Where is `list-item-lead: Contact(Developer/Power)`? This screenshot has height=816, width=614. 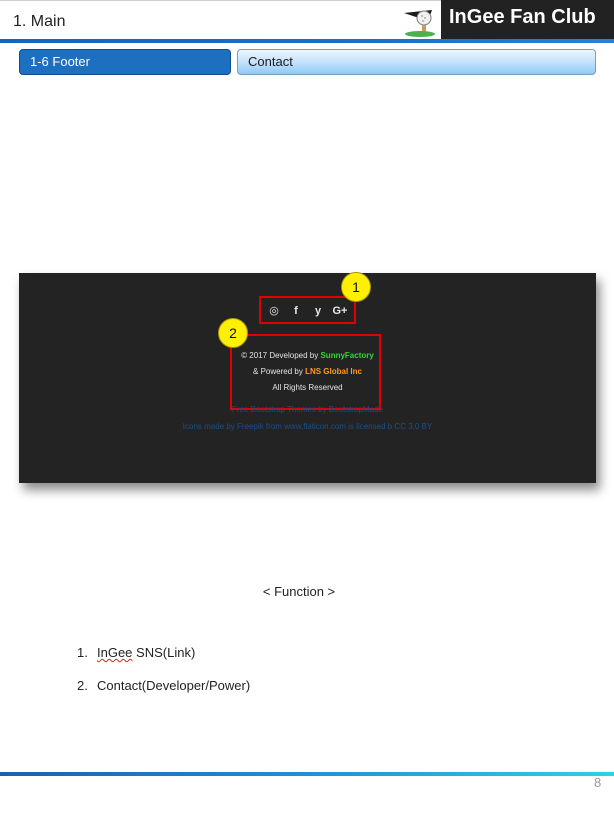 list-item-lead: Contact(Developer/Power) is located at coordinates (174, 685).